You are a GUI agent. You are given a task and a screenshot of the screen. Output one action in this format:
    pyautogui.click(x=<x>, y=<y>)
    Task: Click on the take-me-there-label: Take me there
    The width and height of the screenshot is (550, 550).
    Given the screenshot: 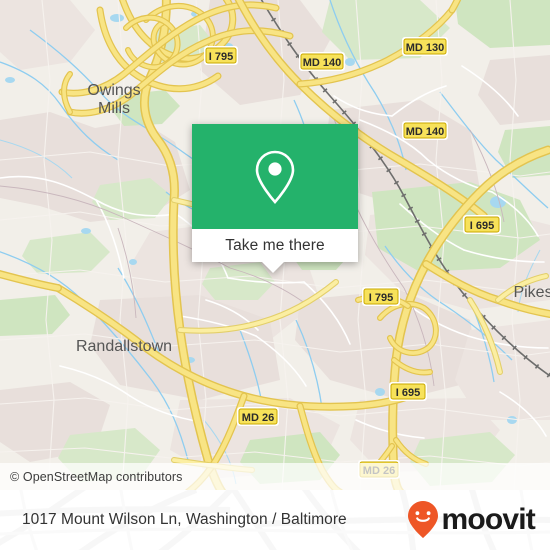 What is the action you would take?
    pyautogui.click(x=275, y=245)
    